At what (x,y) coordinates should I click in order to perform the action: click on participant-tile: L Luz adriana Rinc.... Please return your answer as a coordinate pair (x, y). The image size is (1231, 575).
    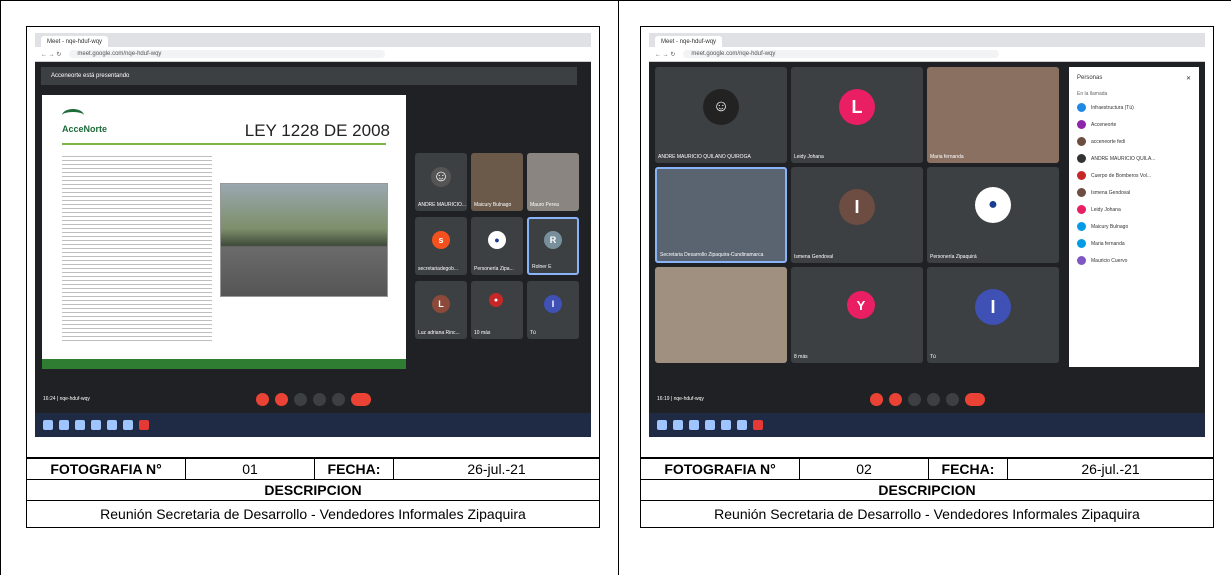
    Looking at the image, I should click on (441, 310).